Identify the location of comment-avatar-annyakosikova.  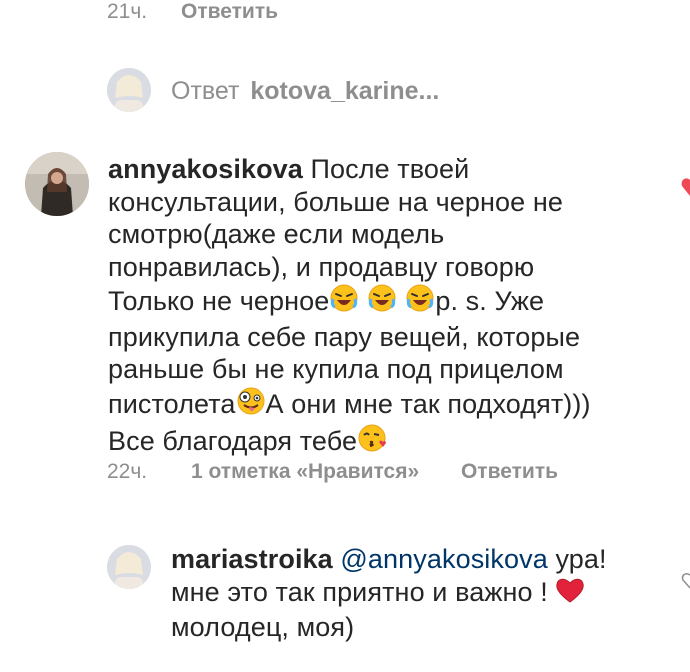
(57, 184).